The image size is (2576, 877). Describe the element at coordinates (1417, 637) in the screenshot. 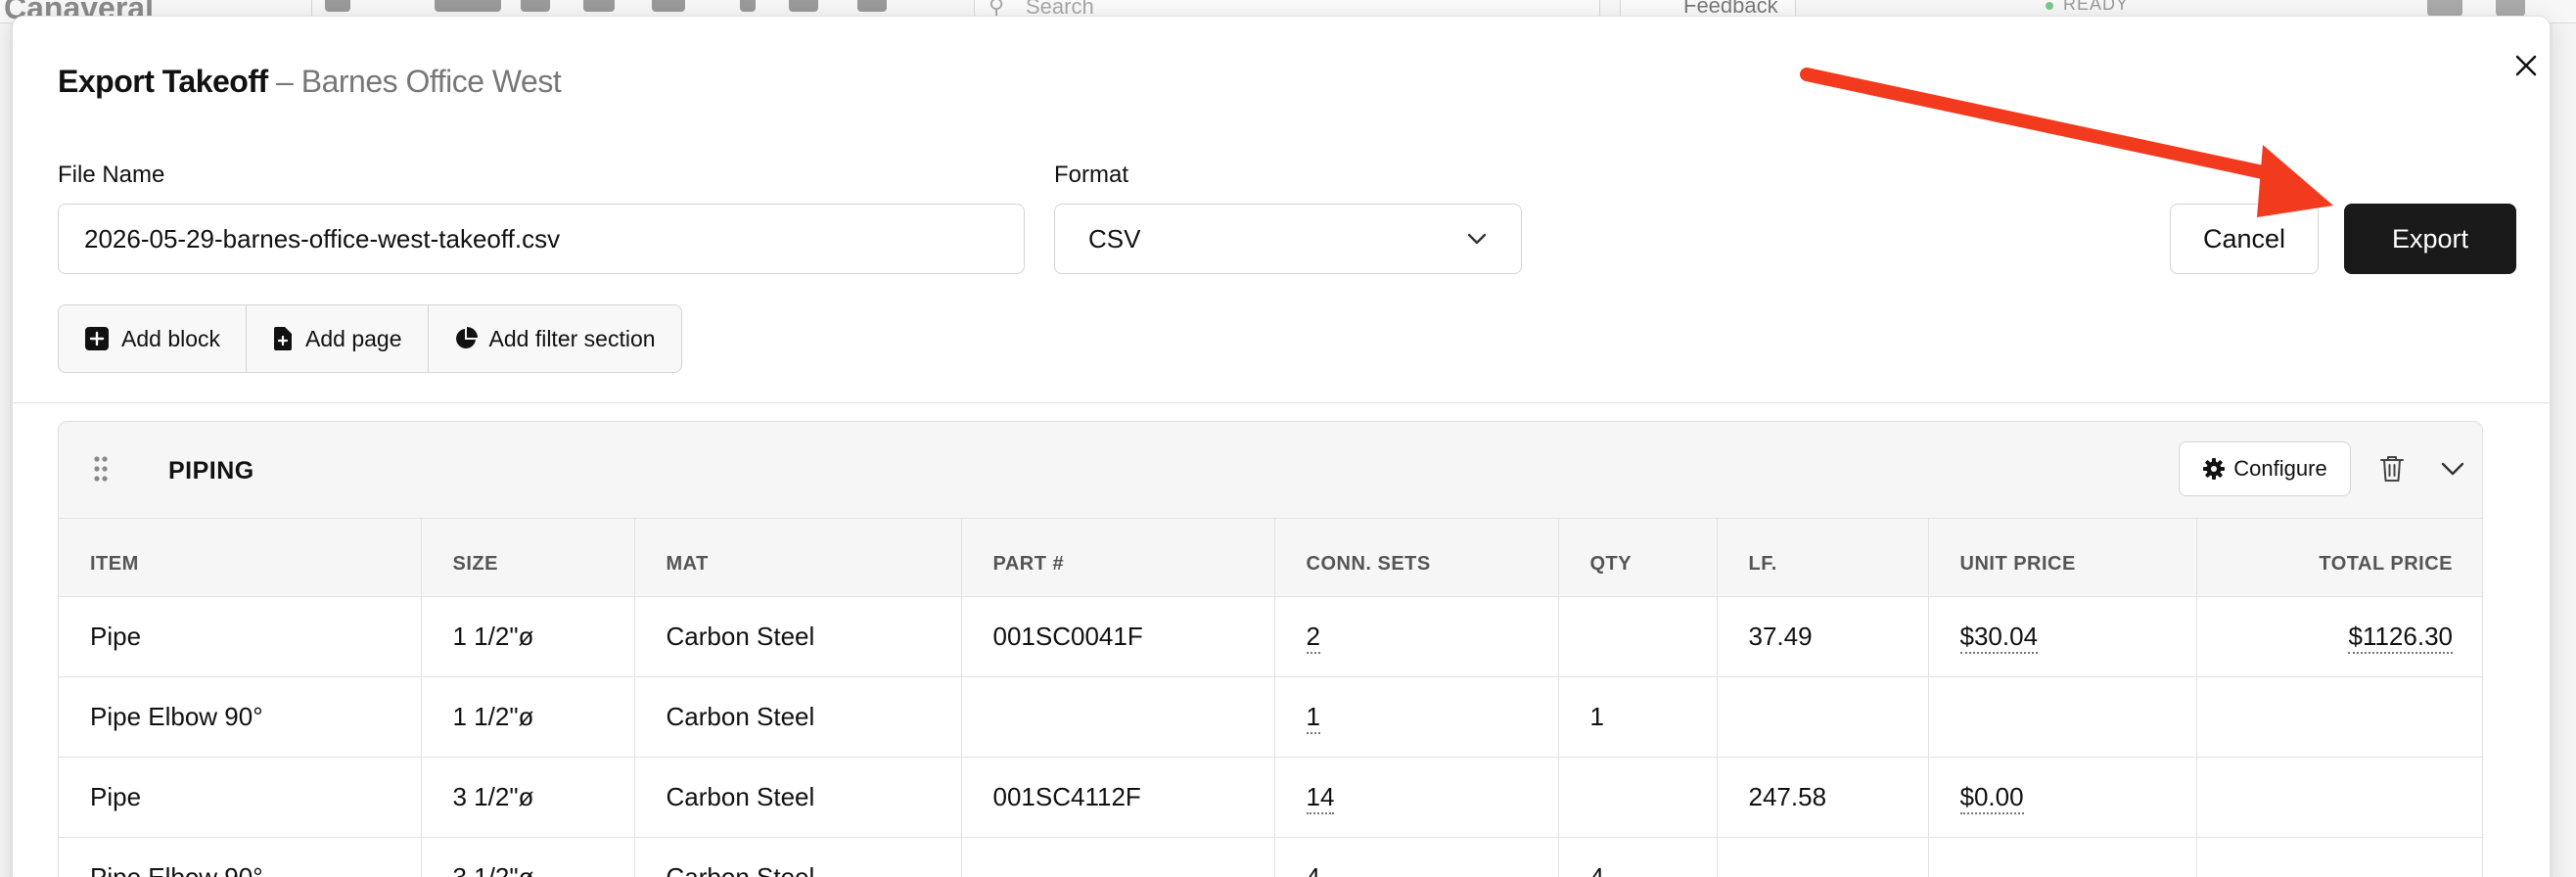

I see `cell-conn-sets: 2` at that location.